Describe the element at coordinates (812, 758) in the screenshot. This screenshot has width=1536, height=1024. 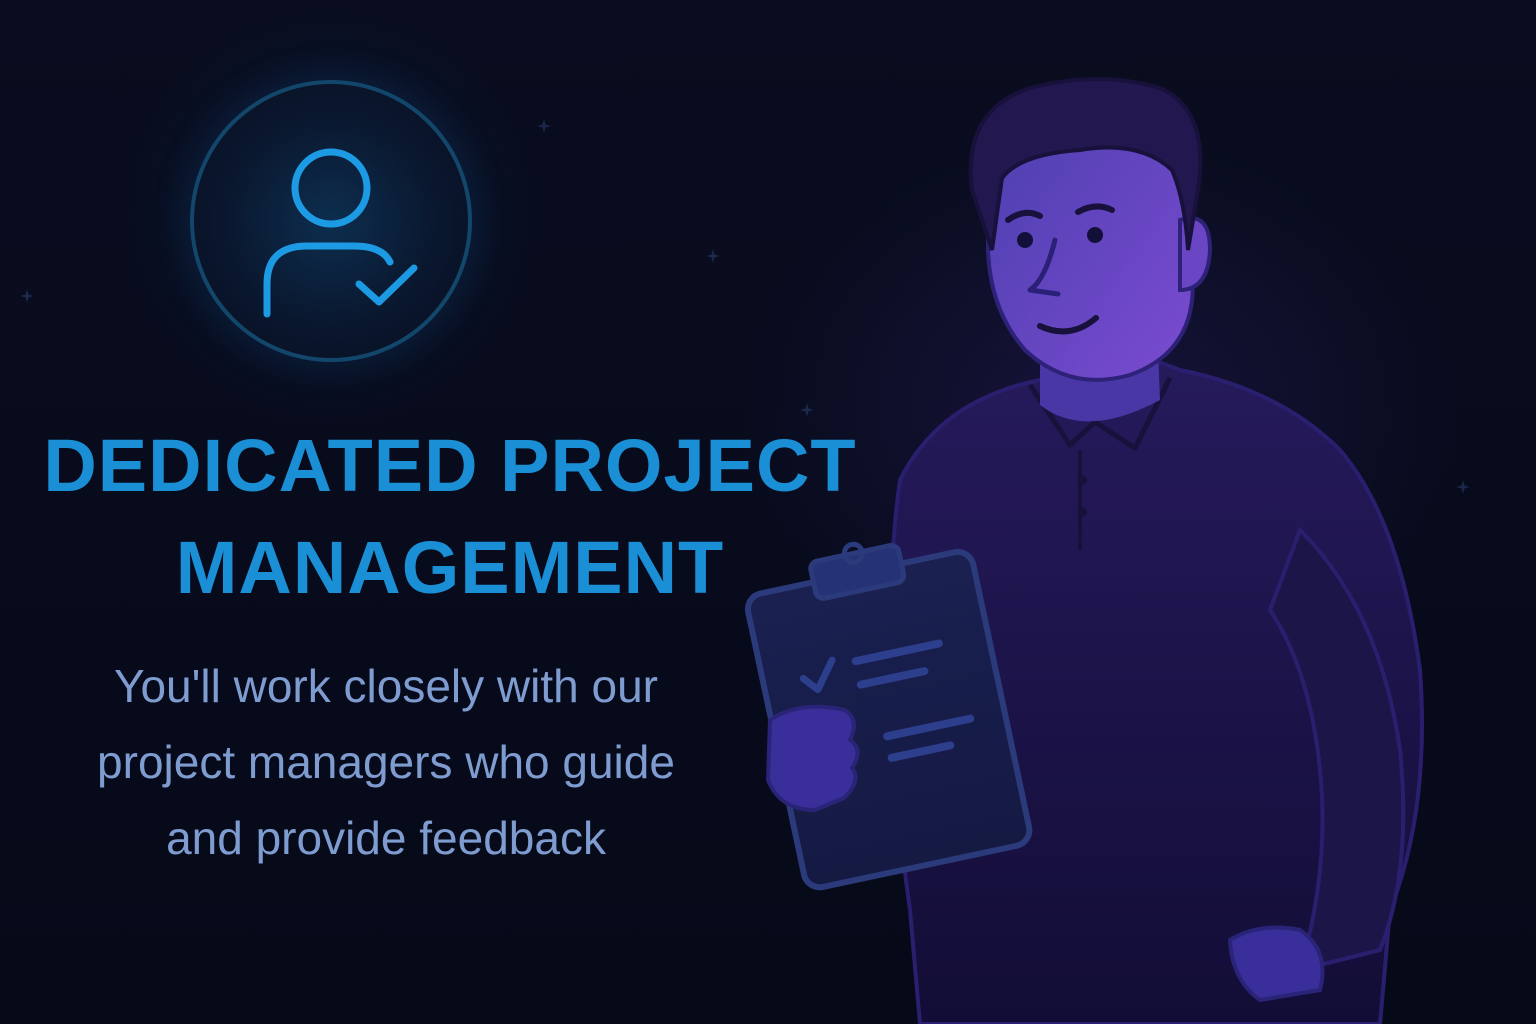
I see `hand` at that location.